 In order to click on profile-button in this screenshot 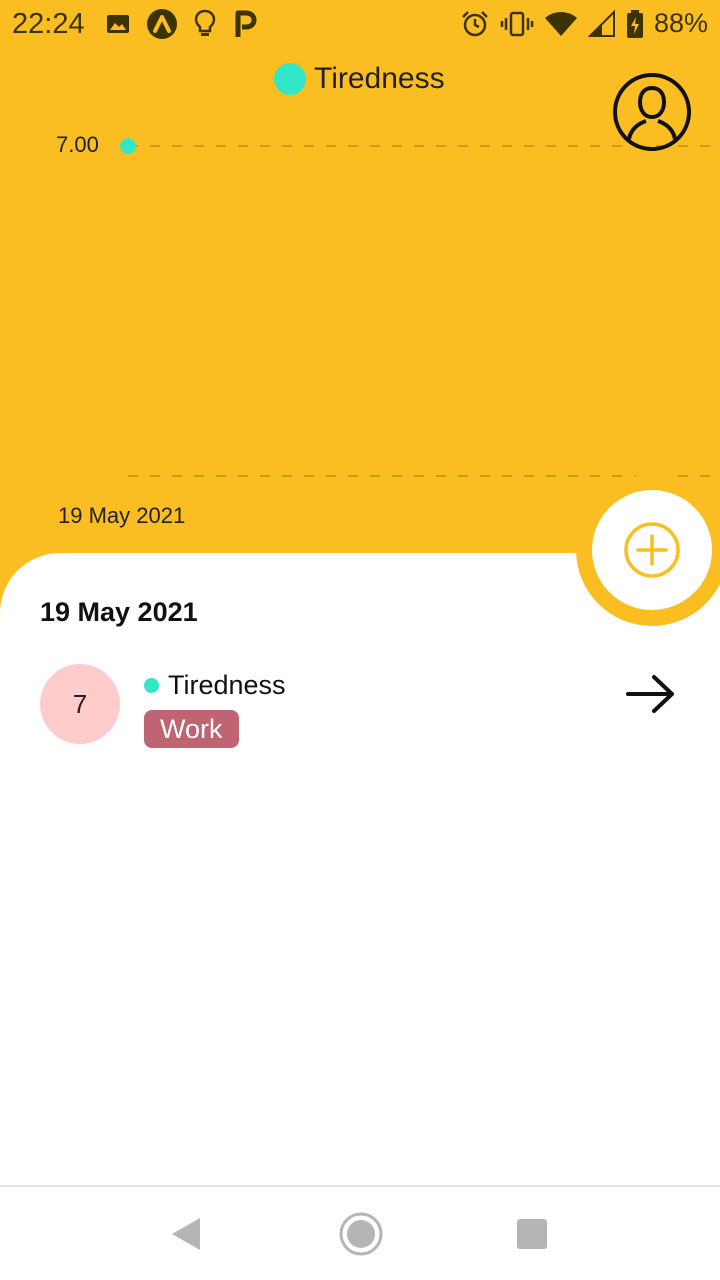, I will do `click(652, 112)`.